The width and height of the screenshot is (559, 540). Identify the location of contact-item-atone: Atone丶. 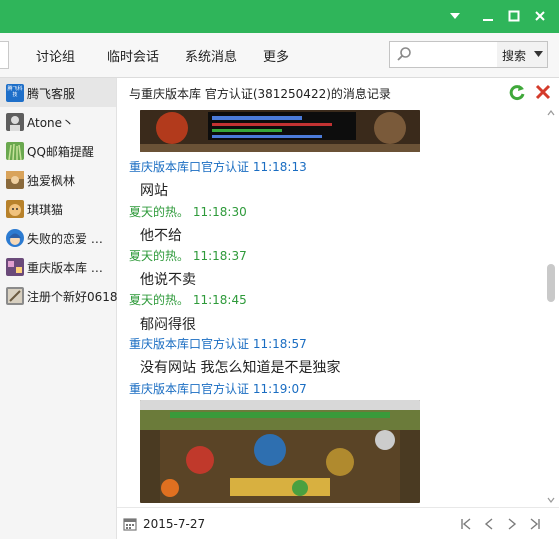
(58, 121).